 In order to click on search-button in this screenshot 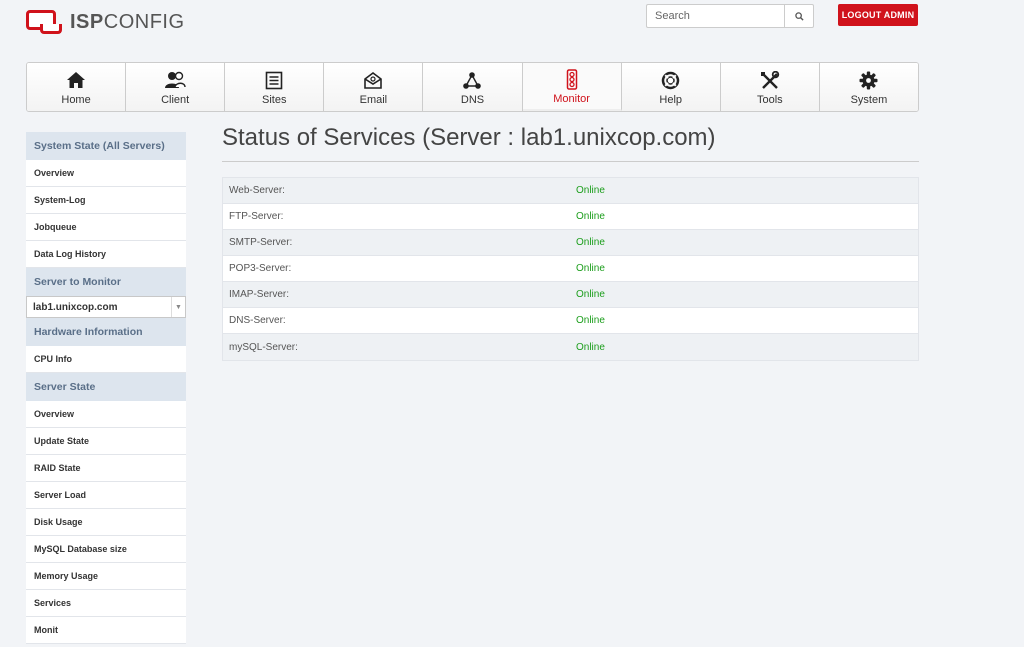, I will do `click(799, 16)`.